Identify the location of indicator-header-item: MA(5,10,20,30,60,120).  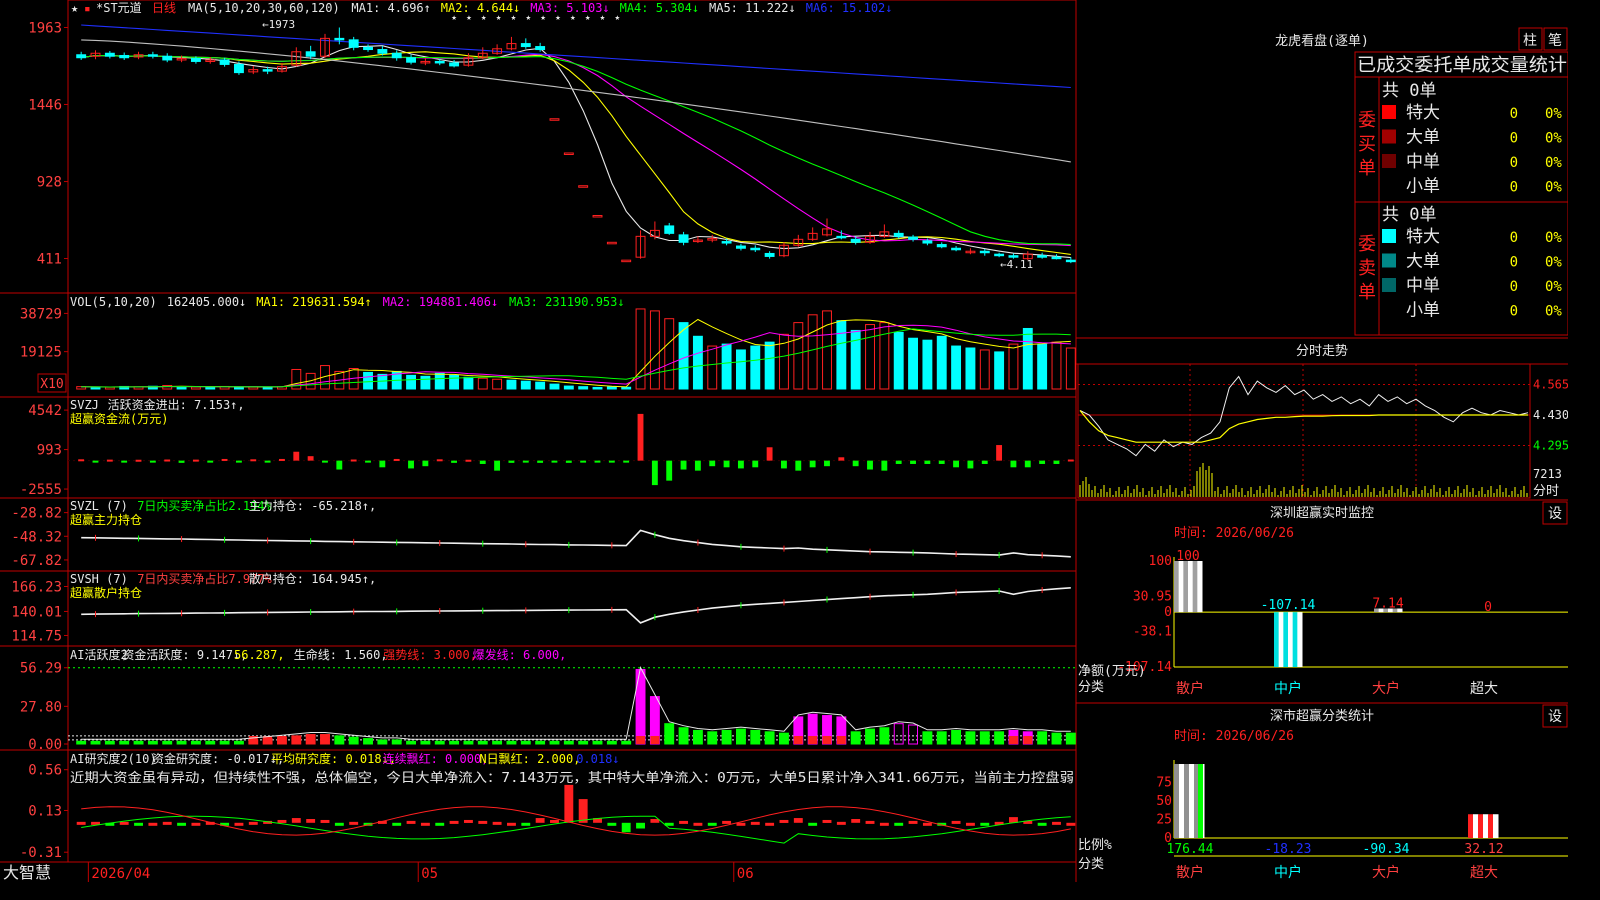
(264, 8).